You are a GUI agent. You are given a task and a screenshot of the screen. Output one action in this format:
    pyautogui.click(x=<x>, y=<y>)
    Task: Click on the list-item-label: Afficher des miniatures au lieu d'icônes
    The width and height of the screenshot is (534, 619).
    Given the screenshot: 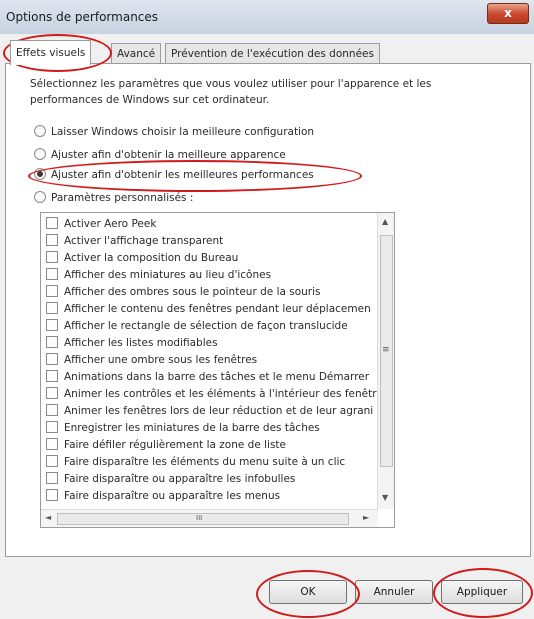 What is the action you would take?
    pyautogui.click(x=168, y=275)
    